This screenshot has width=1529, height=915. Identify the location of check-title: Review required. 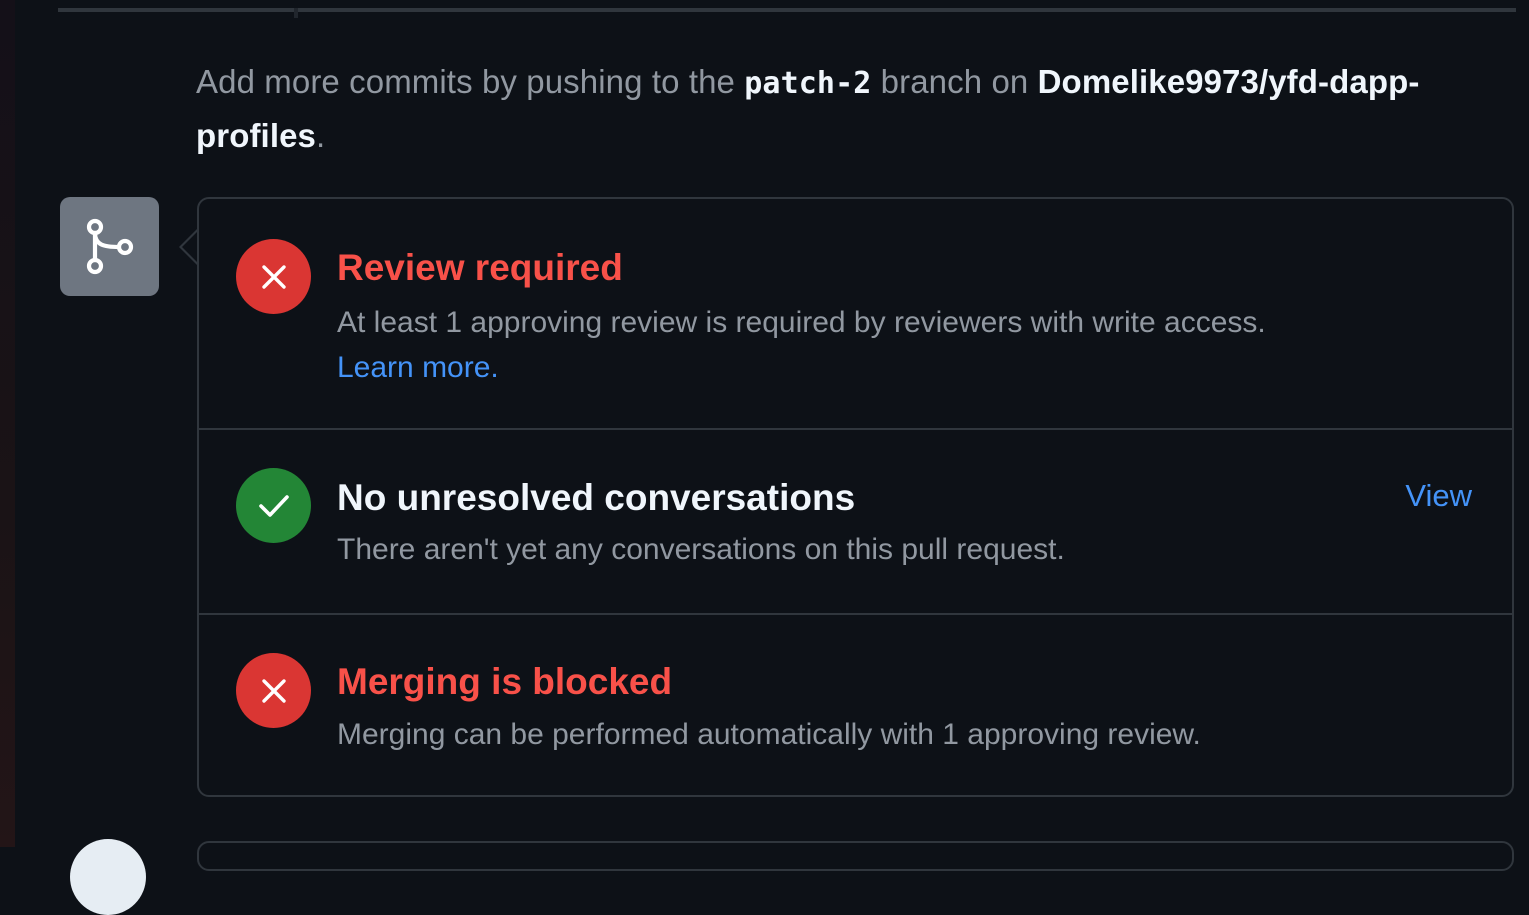
(480, 267).